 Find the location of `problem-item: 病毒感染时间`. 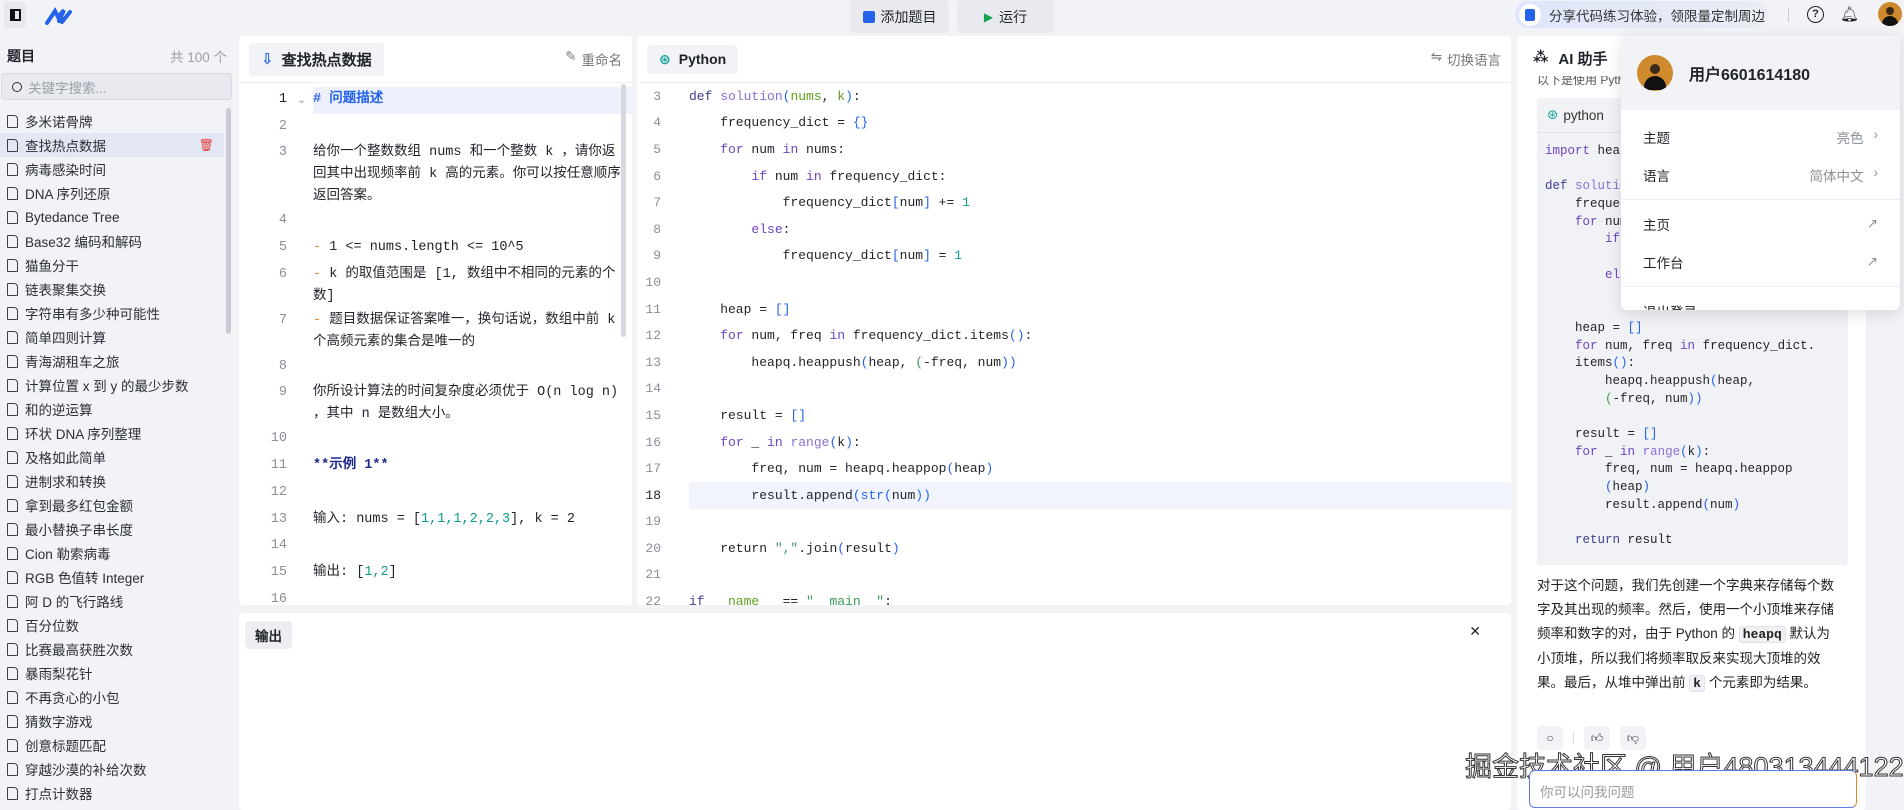

problem-item: 病毒感染时间 is located at coordinates (112, 169).